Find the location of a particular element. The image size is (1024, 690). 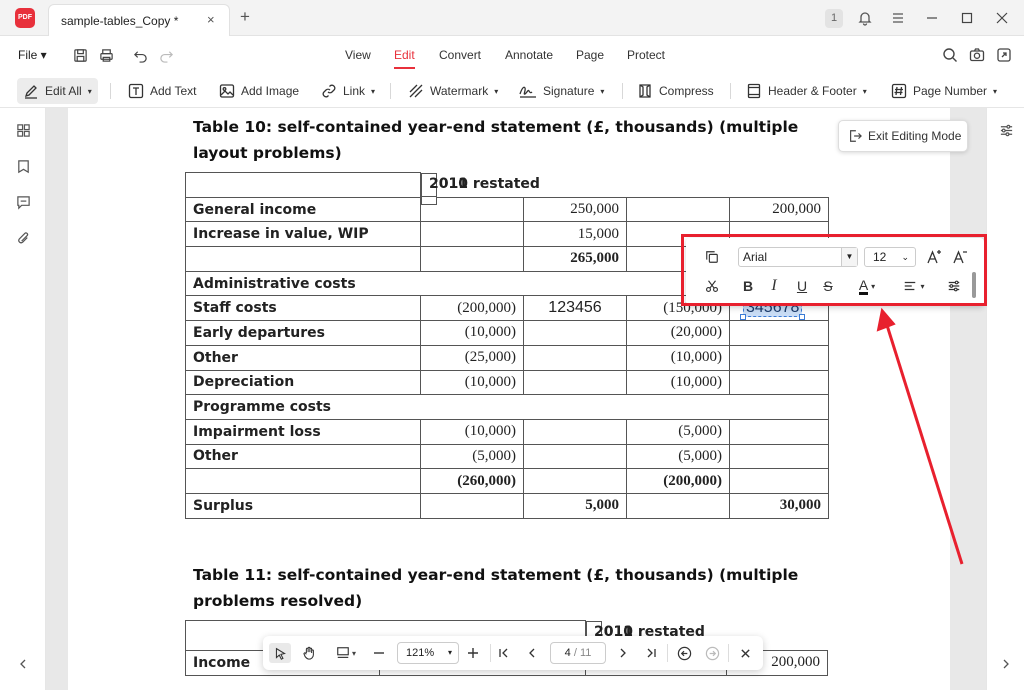

share-icon is located at coordinates (1004, 55).